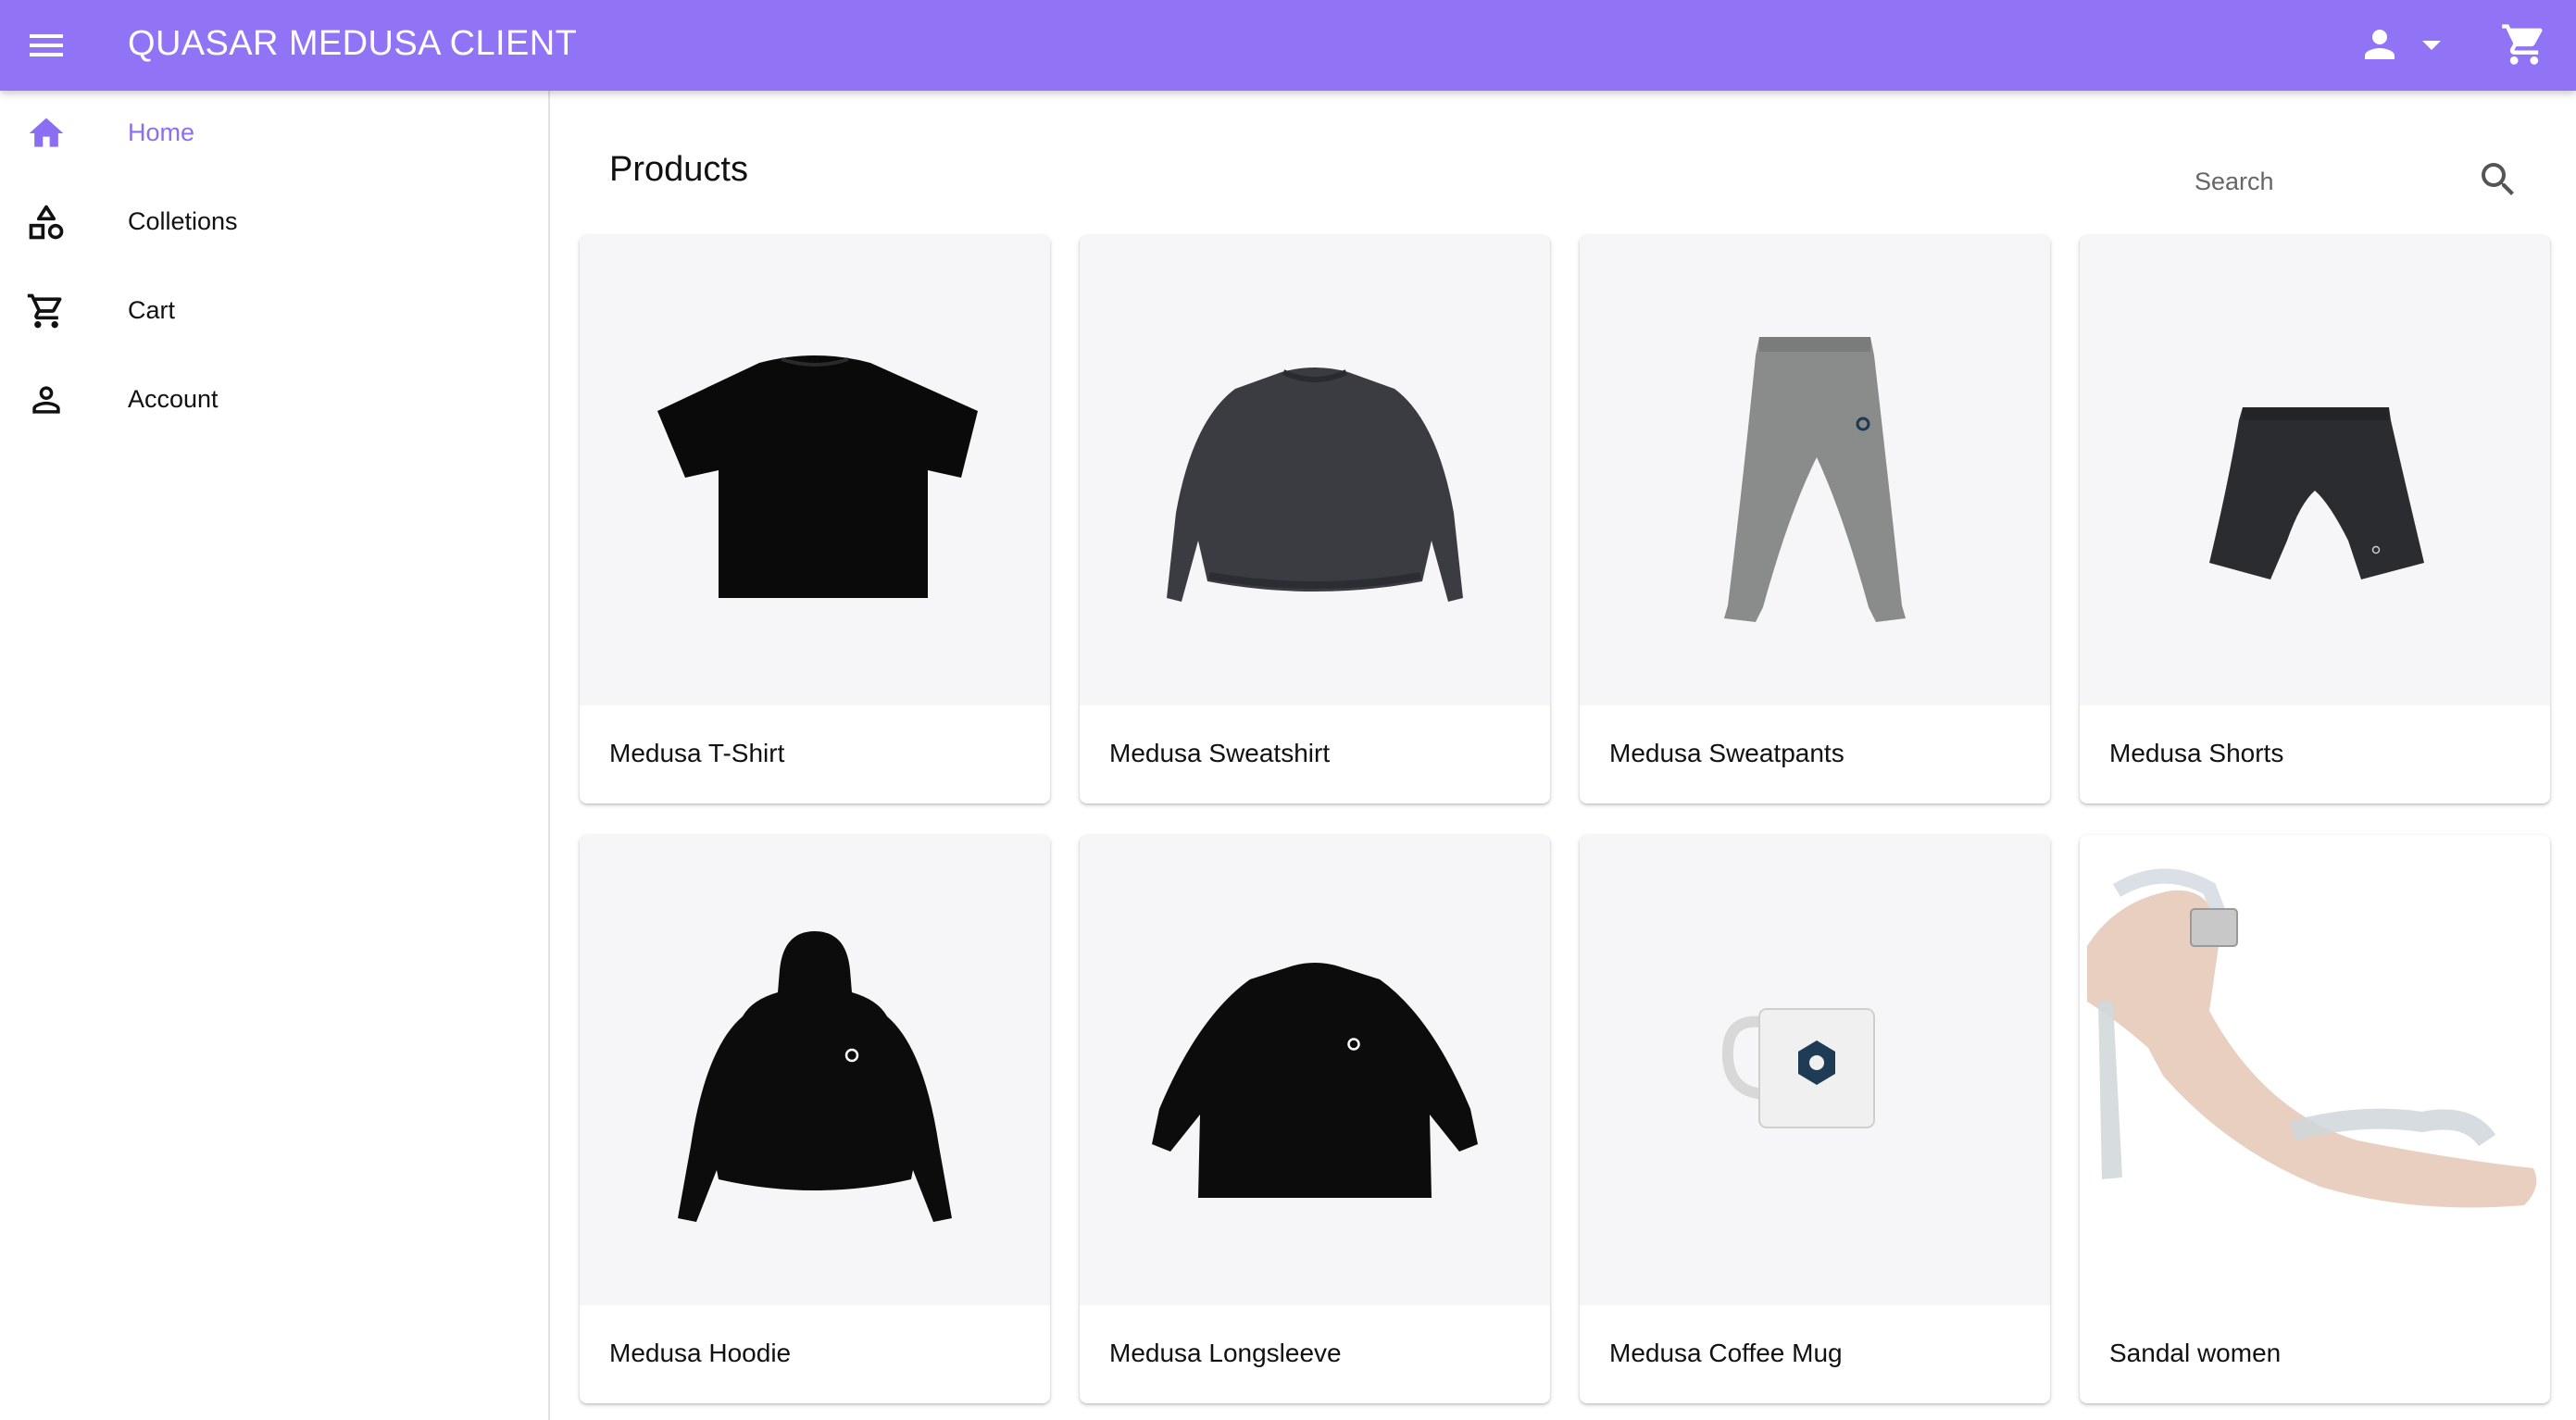 The width and height of the screenshot is (2576, 1420). I want to click on product-card: Medusa T-Shirt, so click(815, 519).